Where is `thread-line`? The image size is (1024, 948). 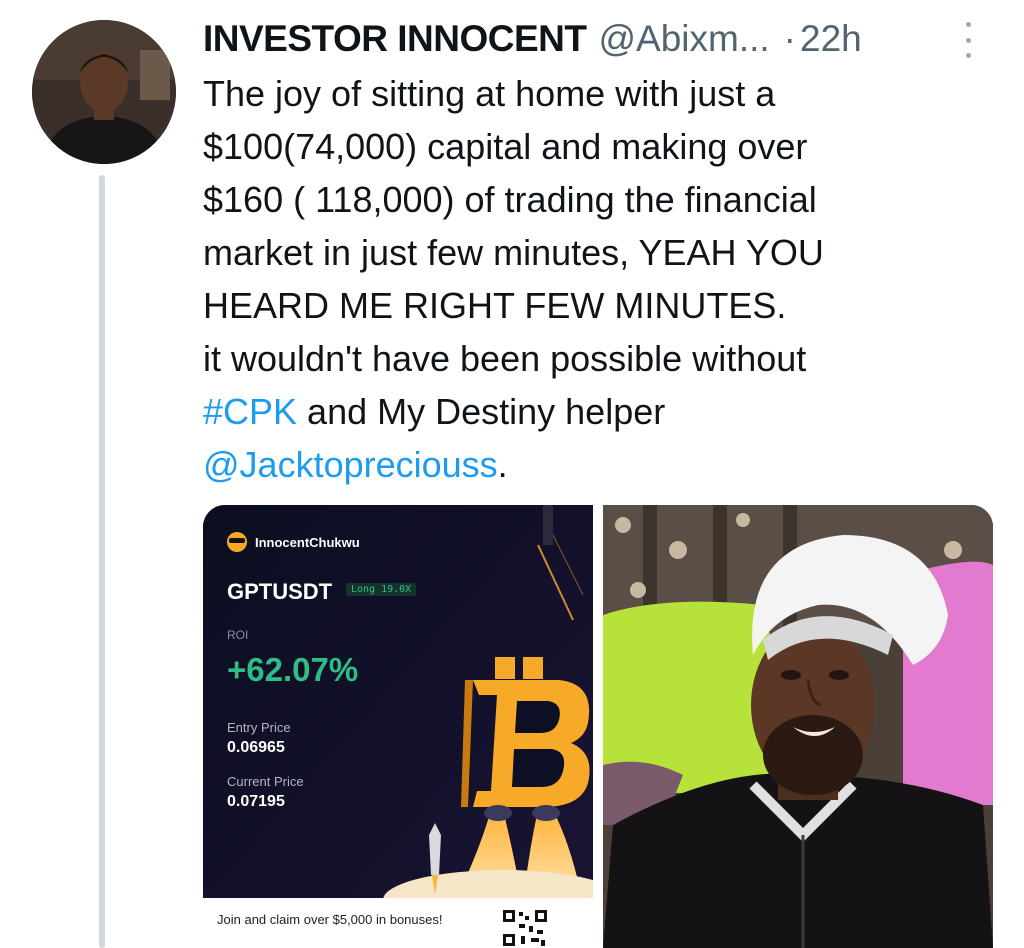
thread-line is located at coordinates (102, 561).